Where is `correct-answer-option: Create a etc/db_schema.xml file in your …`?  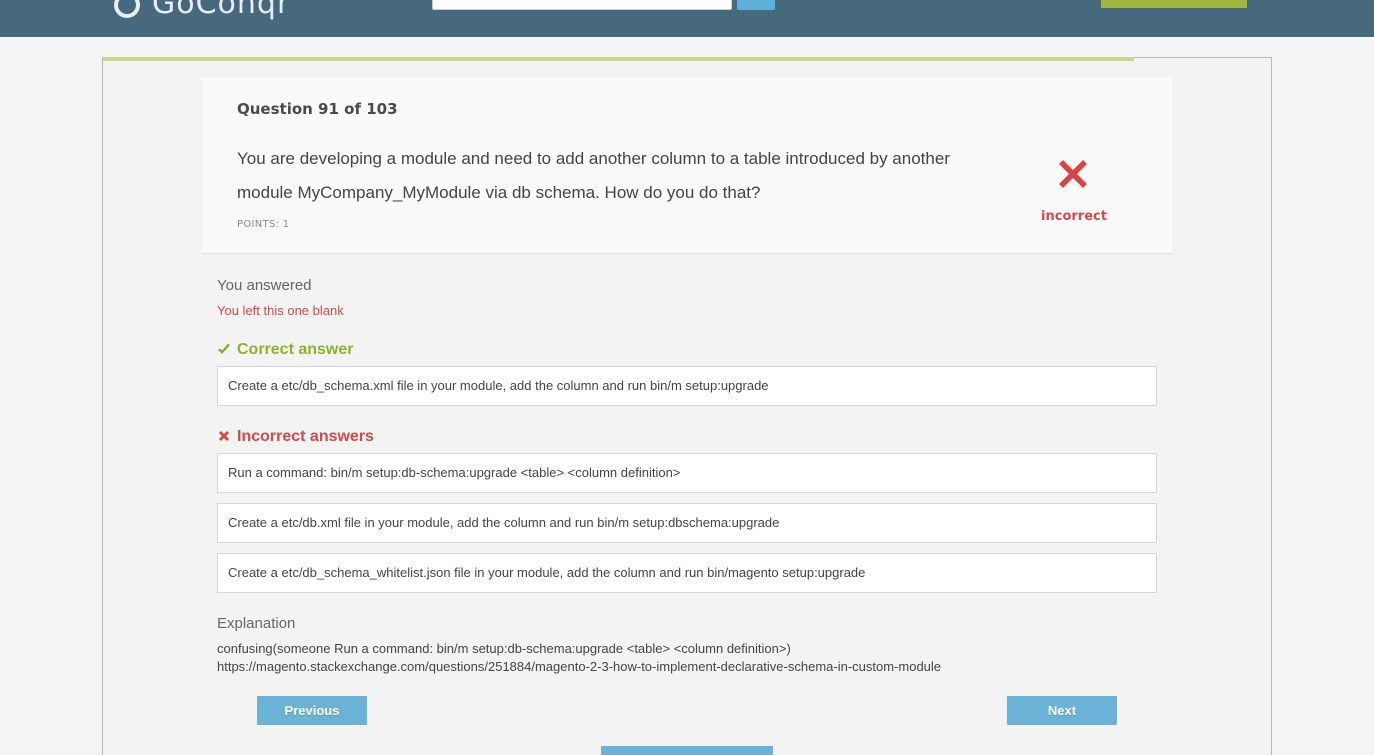 correct-answer-option: Create a etc/db_schema.xml file in your … is located at coordinates (687, 386).